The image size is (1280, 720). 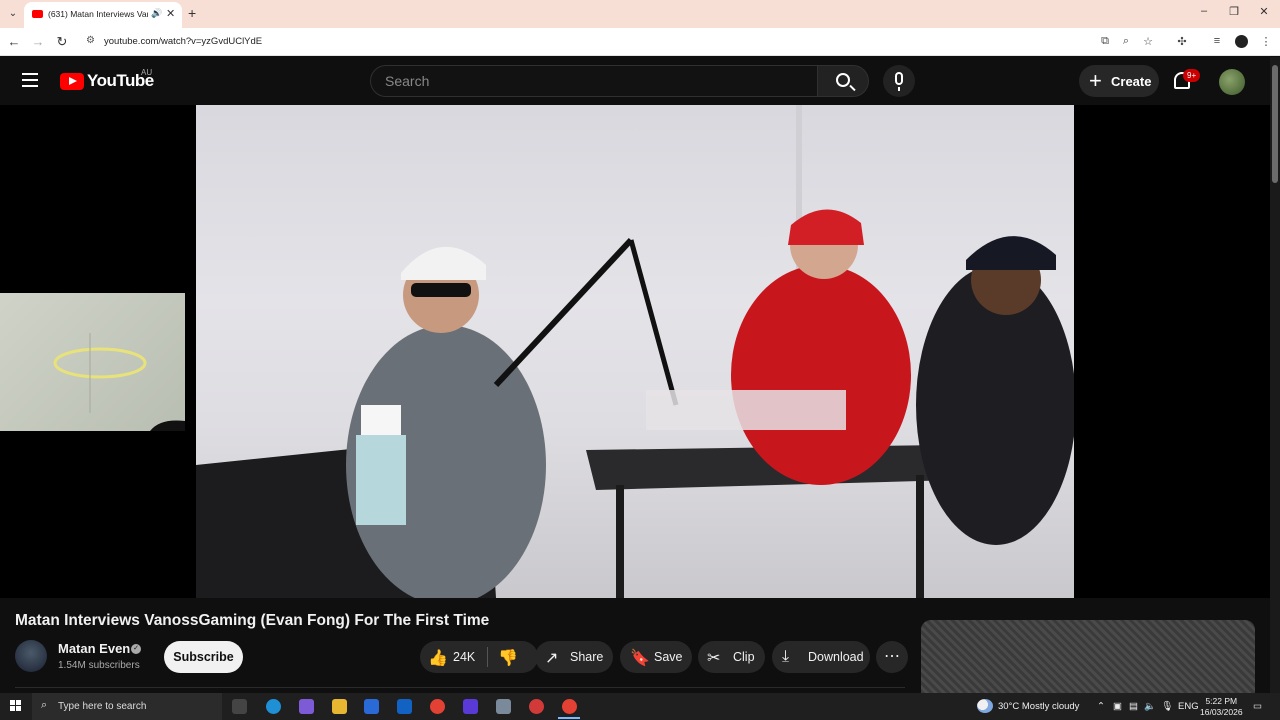 I want to click on browser-profile-avatar, so click(x=1241, y=41).